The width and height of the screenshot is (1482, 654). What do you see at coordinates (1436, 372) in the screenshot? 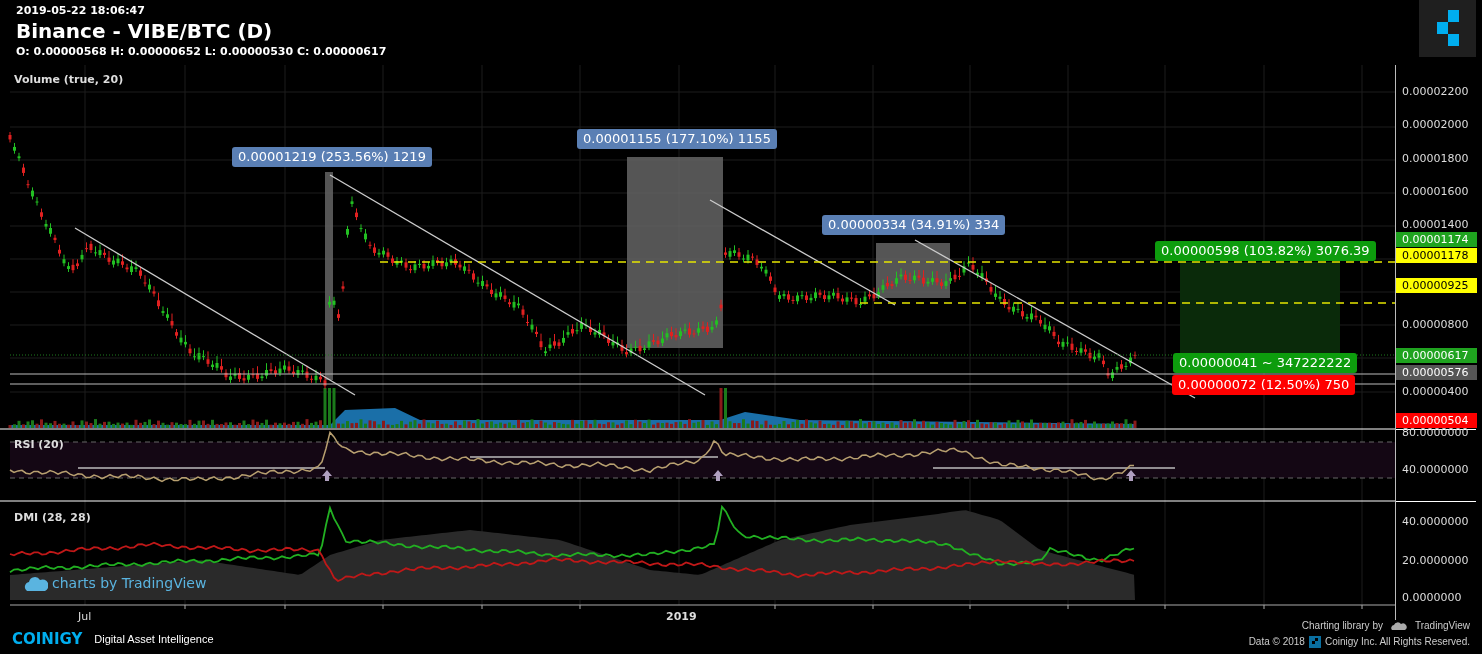
I see `price-badge: 0.00000576` at bounding box center [1436, 372].